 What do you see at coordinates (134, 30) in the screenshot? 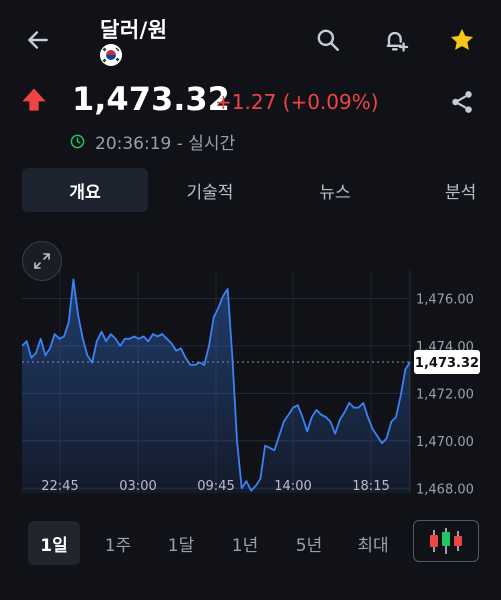
I see `page-title: 달러/원` at bounding box center [134, 30].